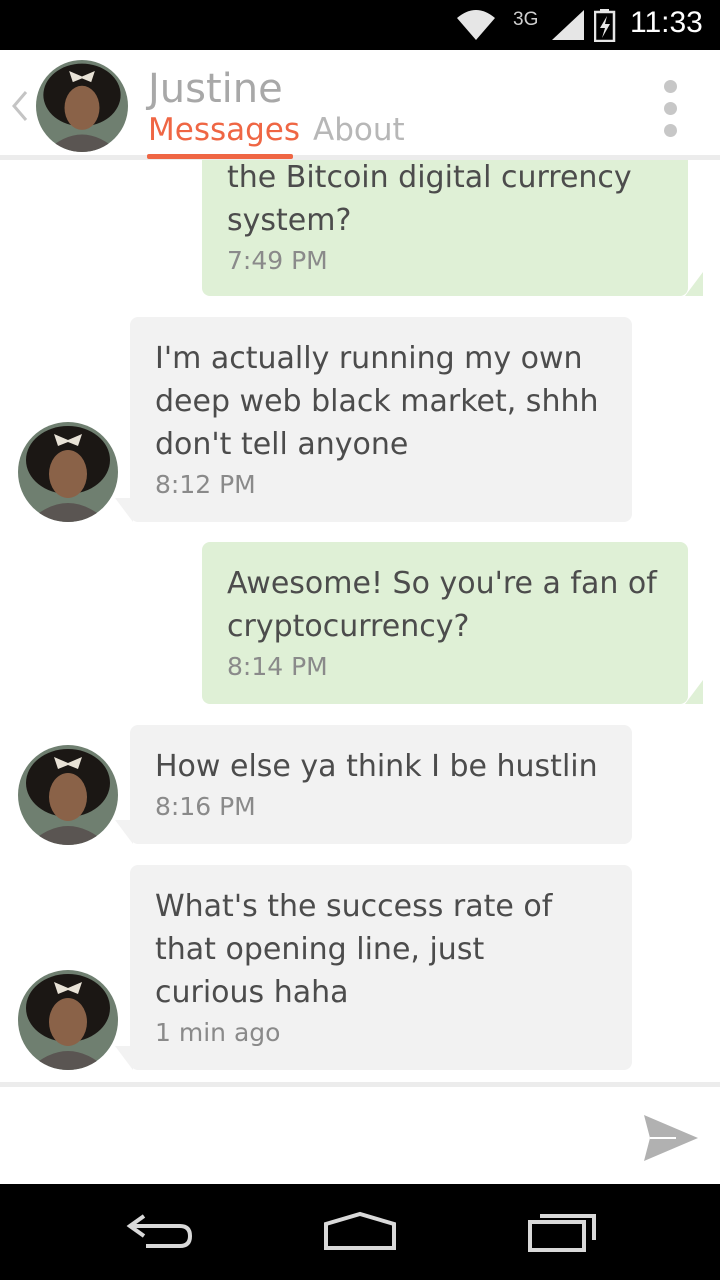 Image resolution: width=720 pixels, height=1280 pixels. I want to click on status-bar: 3G 11:33, so click(360, 25).